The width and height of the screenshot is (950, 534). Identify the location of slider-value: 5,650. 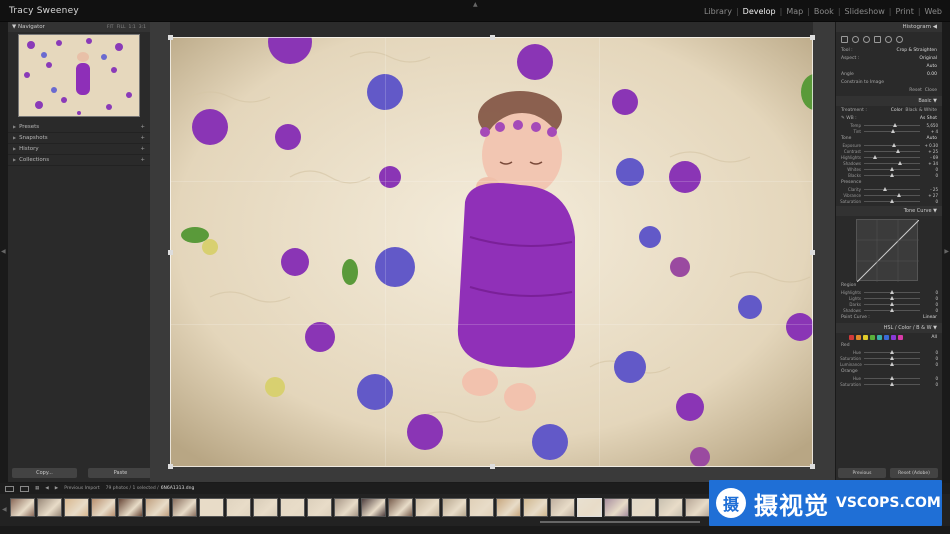
(929, 125).